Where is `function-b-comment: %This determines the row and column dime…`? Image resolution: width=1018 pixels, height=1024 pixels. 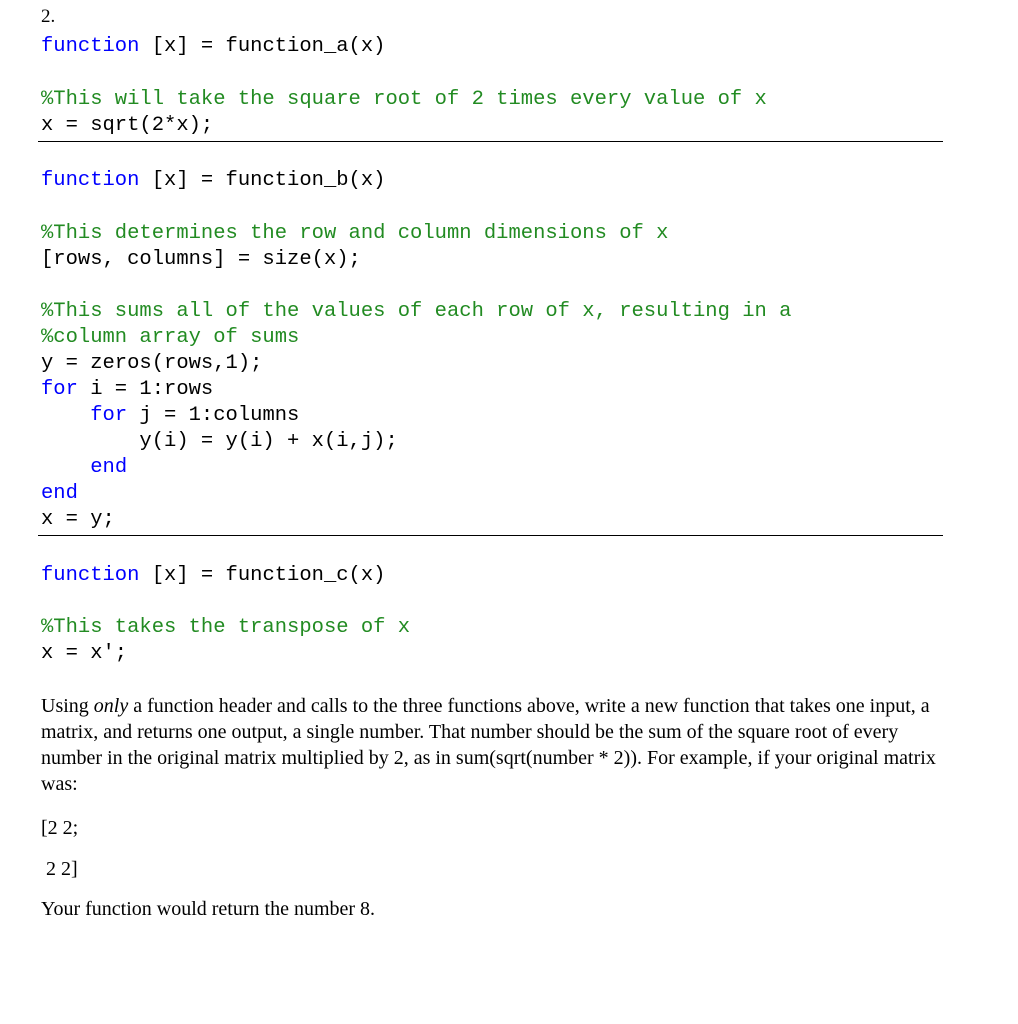 function-b-comment: %This determines the row and column dime… is located at coordinates (355, 233).